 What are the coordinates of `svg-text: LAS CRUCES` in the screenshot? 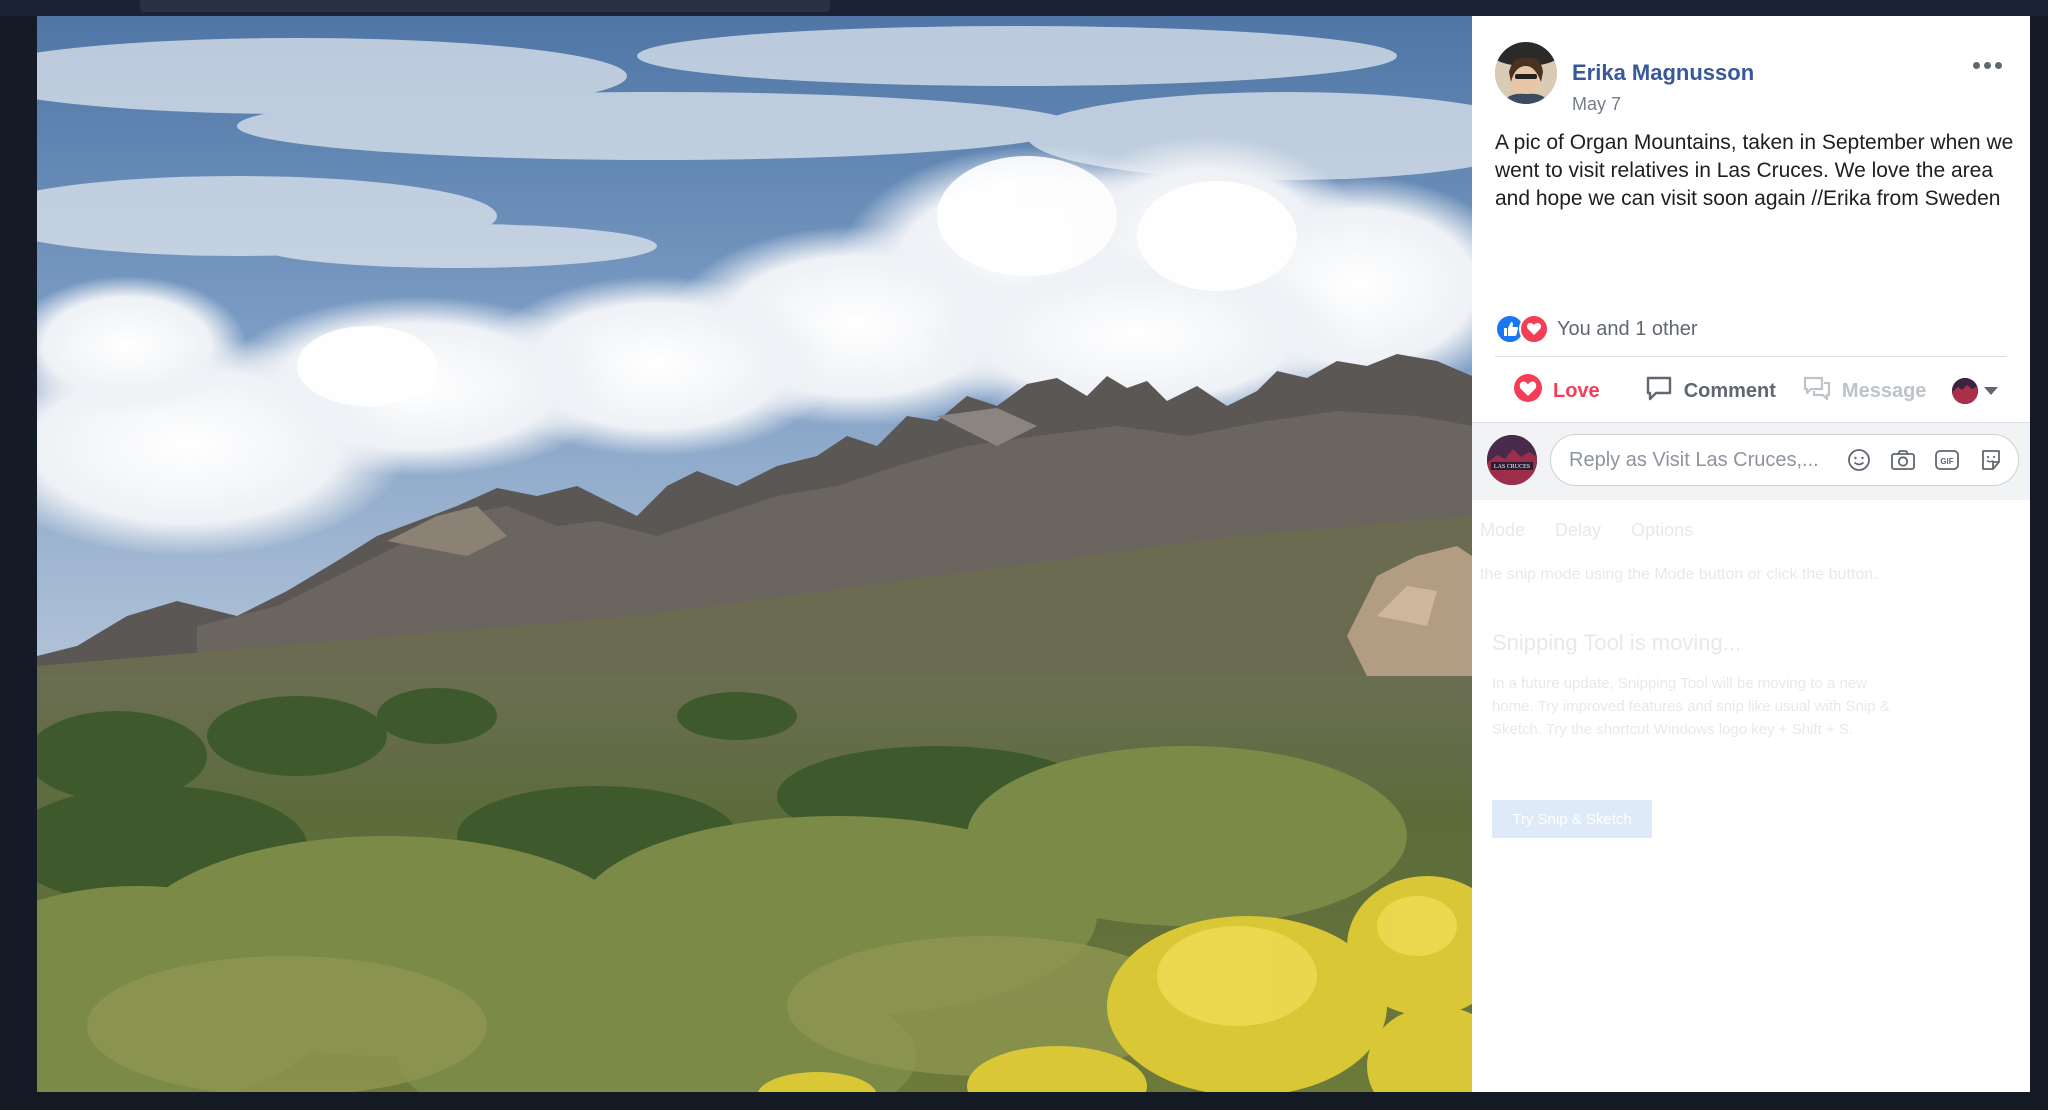 It's located at (1512, 467).